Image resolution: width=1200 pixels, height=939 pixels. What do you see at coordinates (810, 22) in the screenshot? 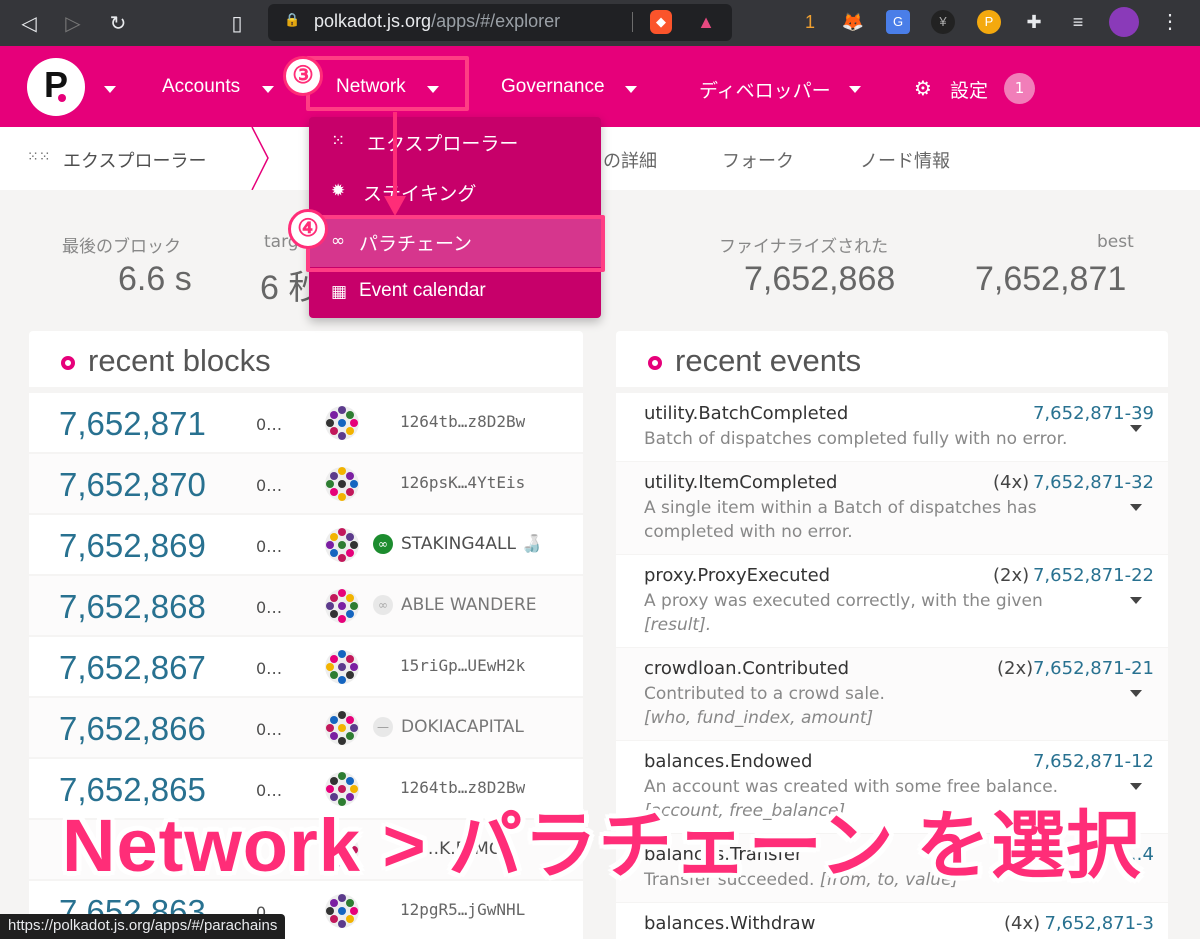
I see `extension-counter: 1` at bounding box center [810, 22].